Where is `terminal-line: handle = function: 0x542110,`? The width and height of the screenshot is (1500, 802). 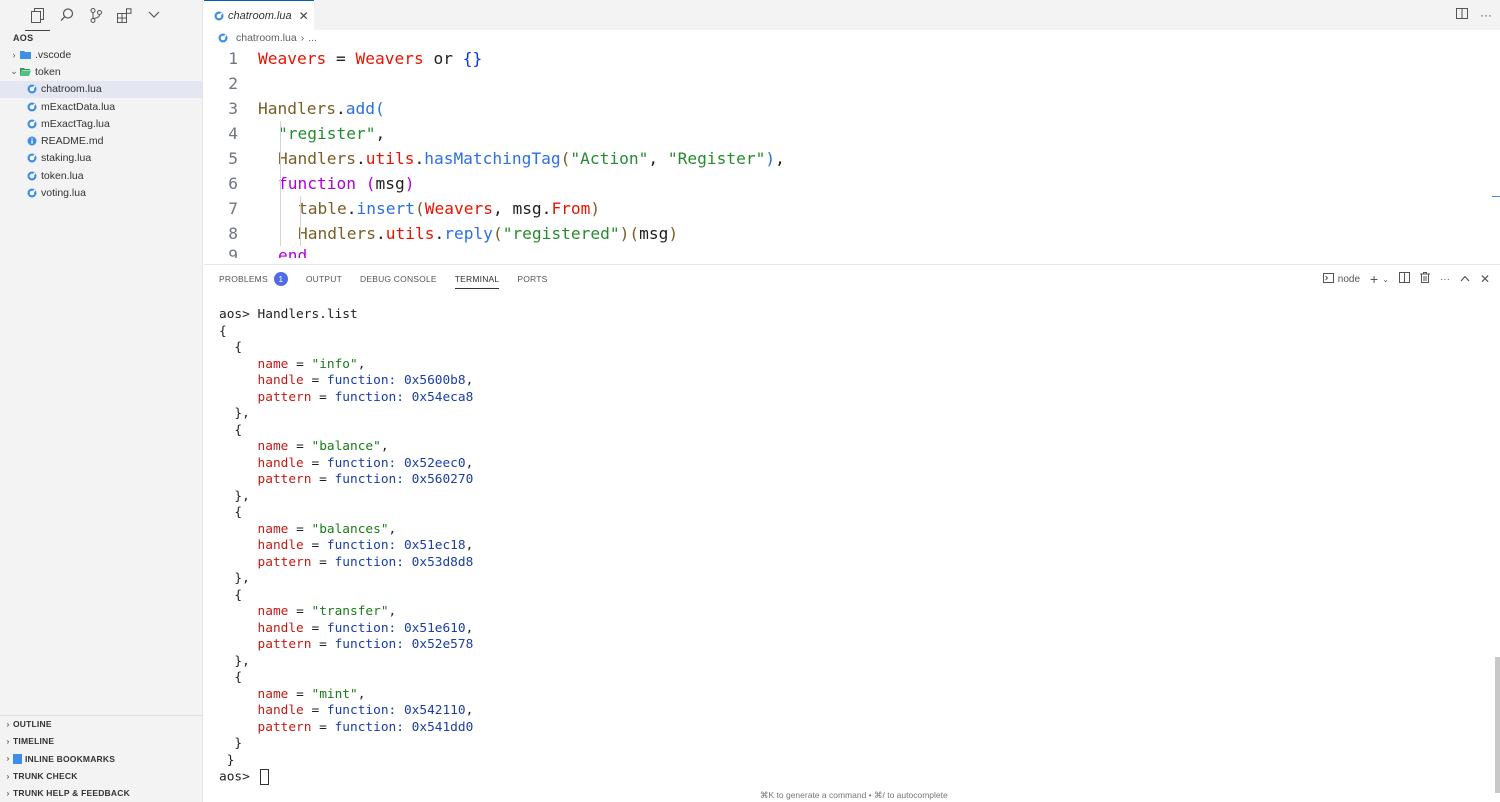 terminal-line: handle = function: 0x542110, is located at coordinates (365, 710).